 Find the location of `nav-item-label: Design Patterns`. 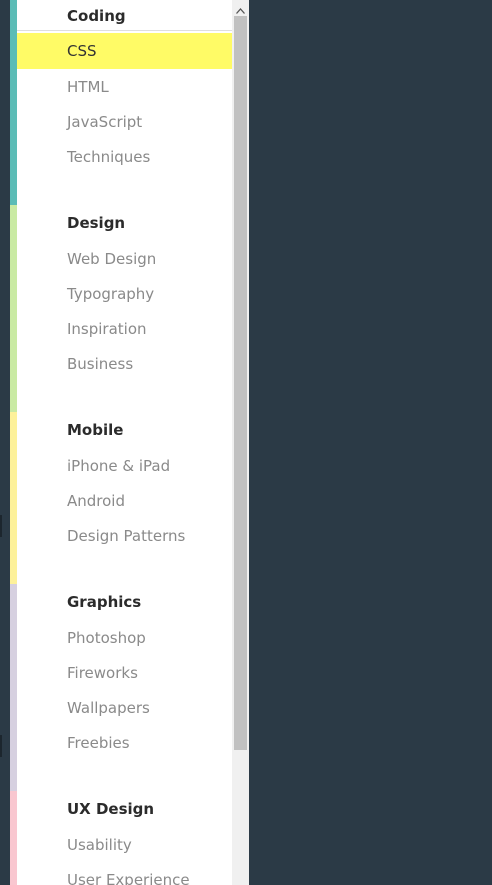

nav-item-label: Design Patterns is located at coordinates (126, 535).